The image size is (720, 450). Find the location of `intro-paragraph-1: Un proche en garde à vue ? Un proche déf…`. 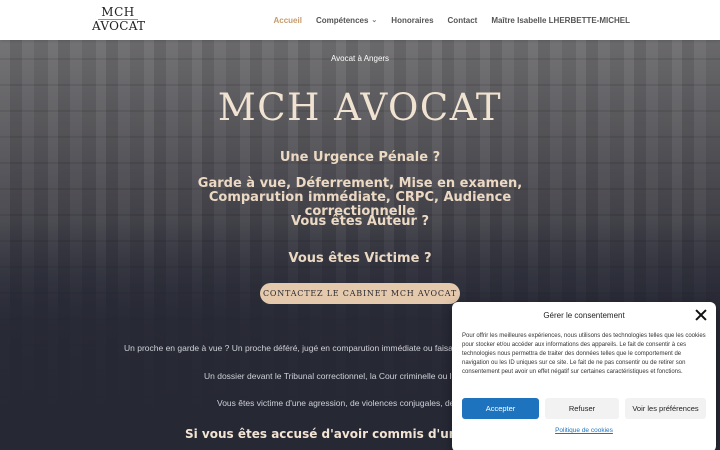

intro-paragraph-1: Un proche en garde à vue ? Un proche déf… is located at coordinates (291, 348).